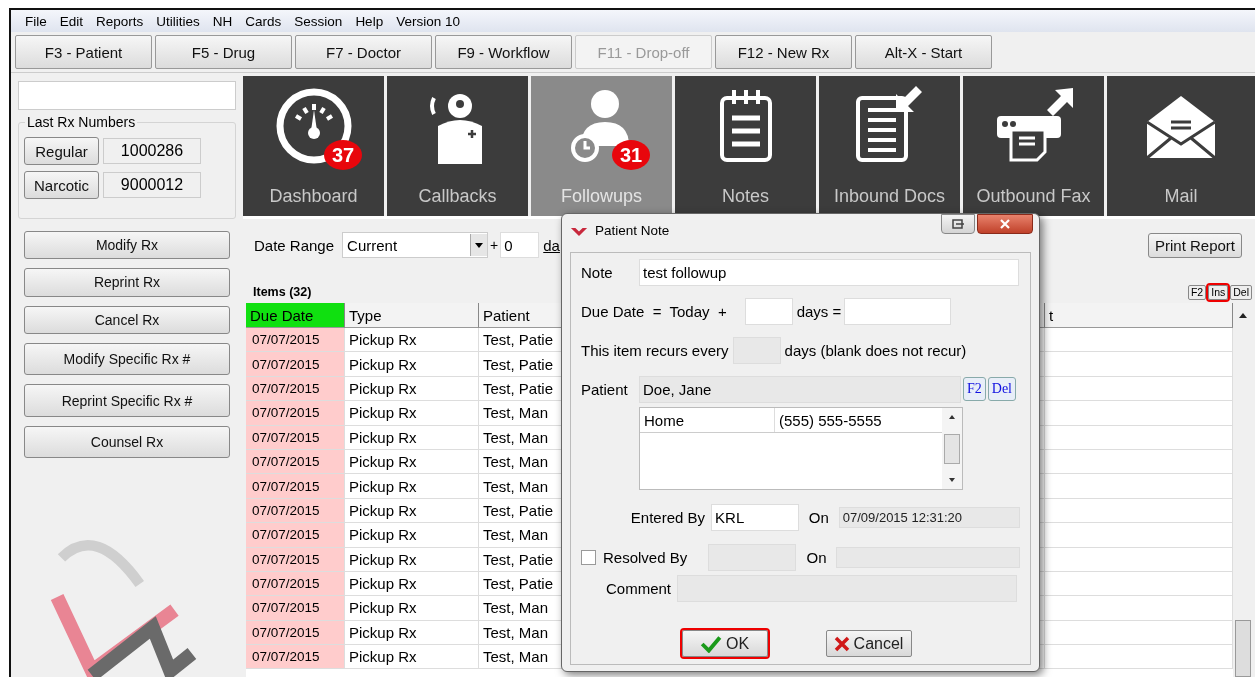 The height and width of the screenshot is (677, 1255). What do you see at coordinates (127, 96) in the screenshot?
I see `search-field` at bounding box center [127, 96].